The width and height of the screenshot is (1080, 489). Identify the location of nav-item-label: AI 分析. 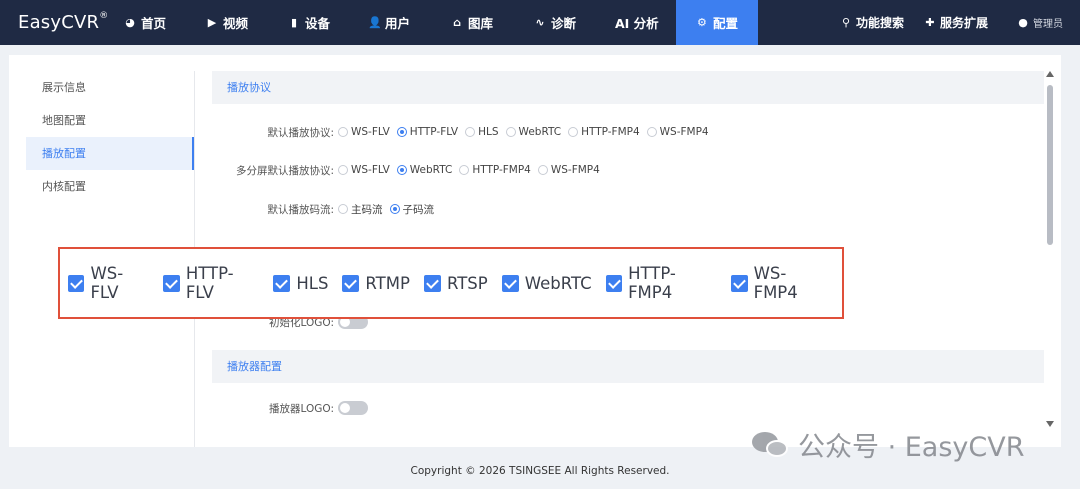
(637, 23).